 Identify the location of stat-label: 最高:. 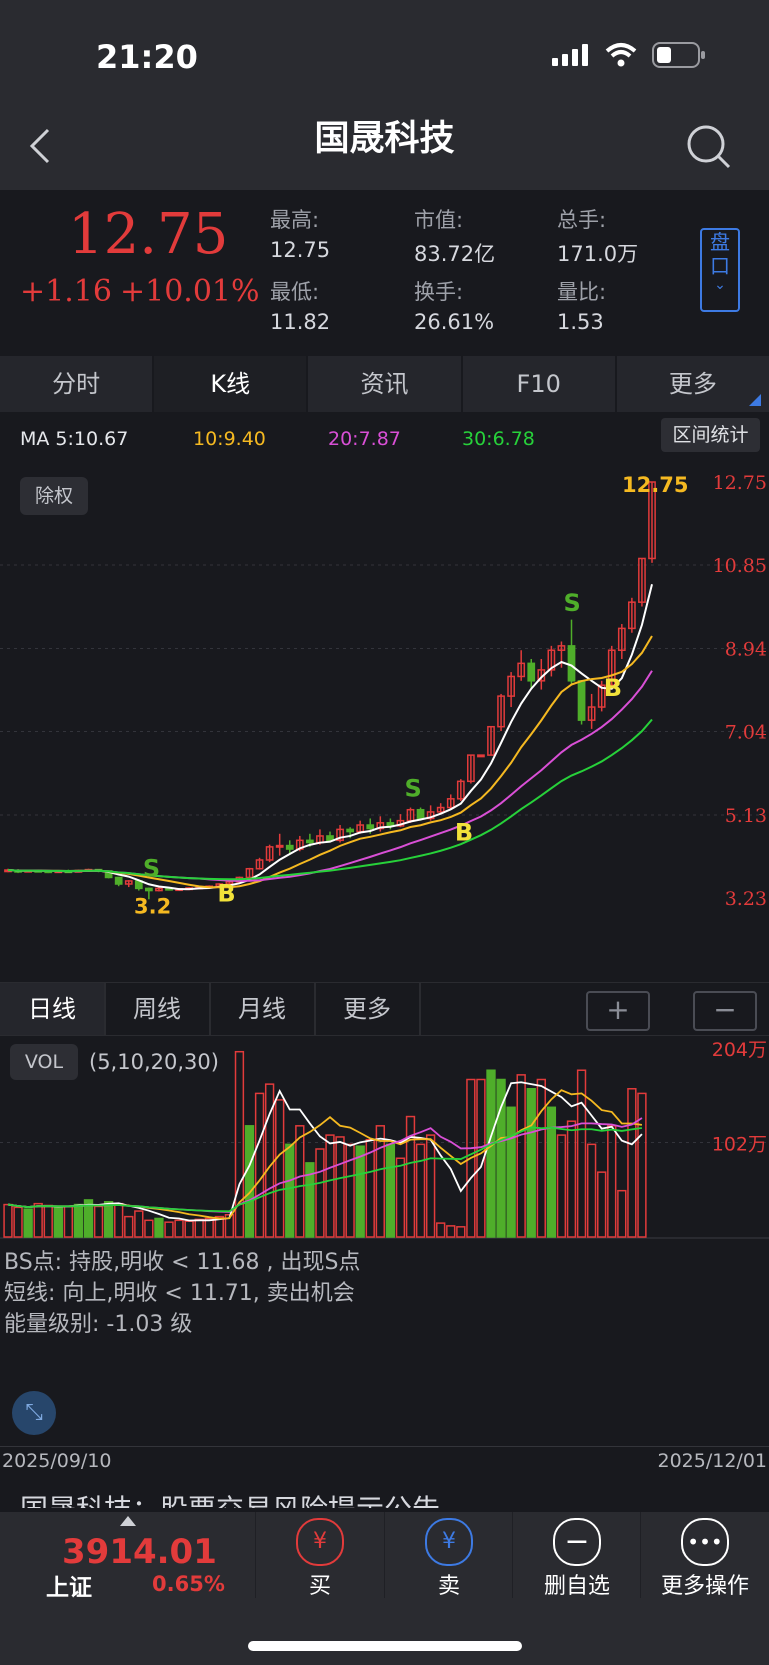
(295, 220).